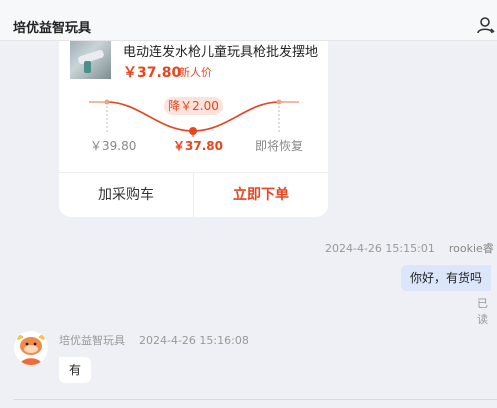 The height and width of the screenshot is (408, 497). I want to click on incoming-message-meta: 培优益智玩具 2024-4-26 15:16:08, so click(154, 340).